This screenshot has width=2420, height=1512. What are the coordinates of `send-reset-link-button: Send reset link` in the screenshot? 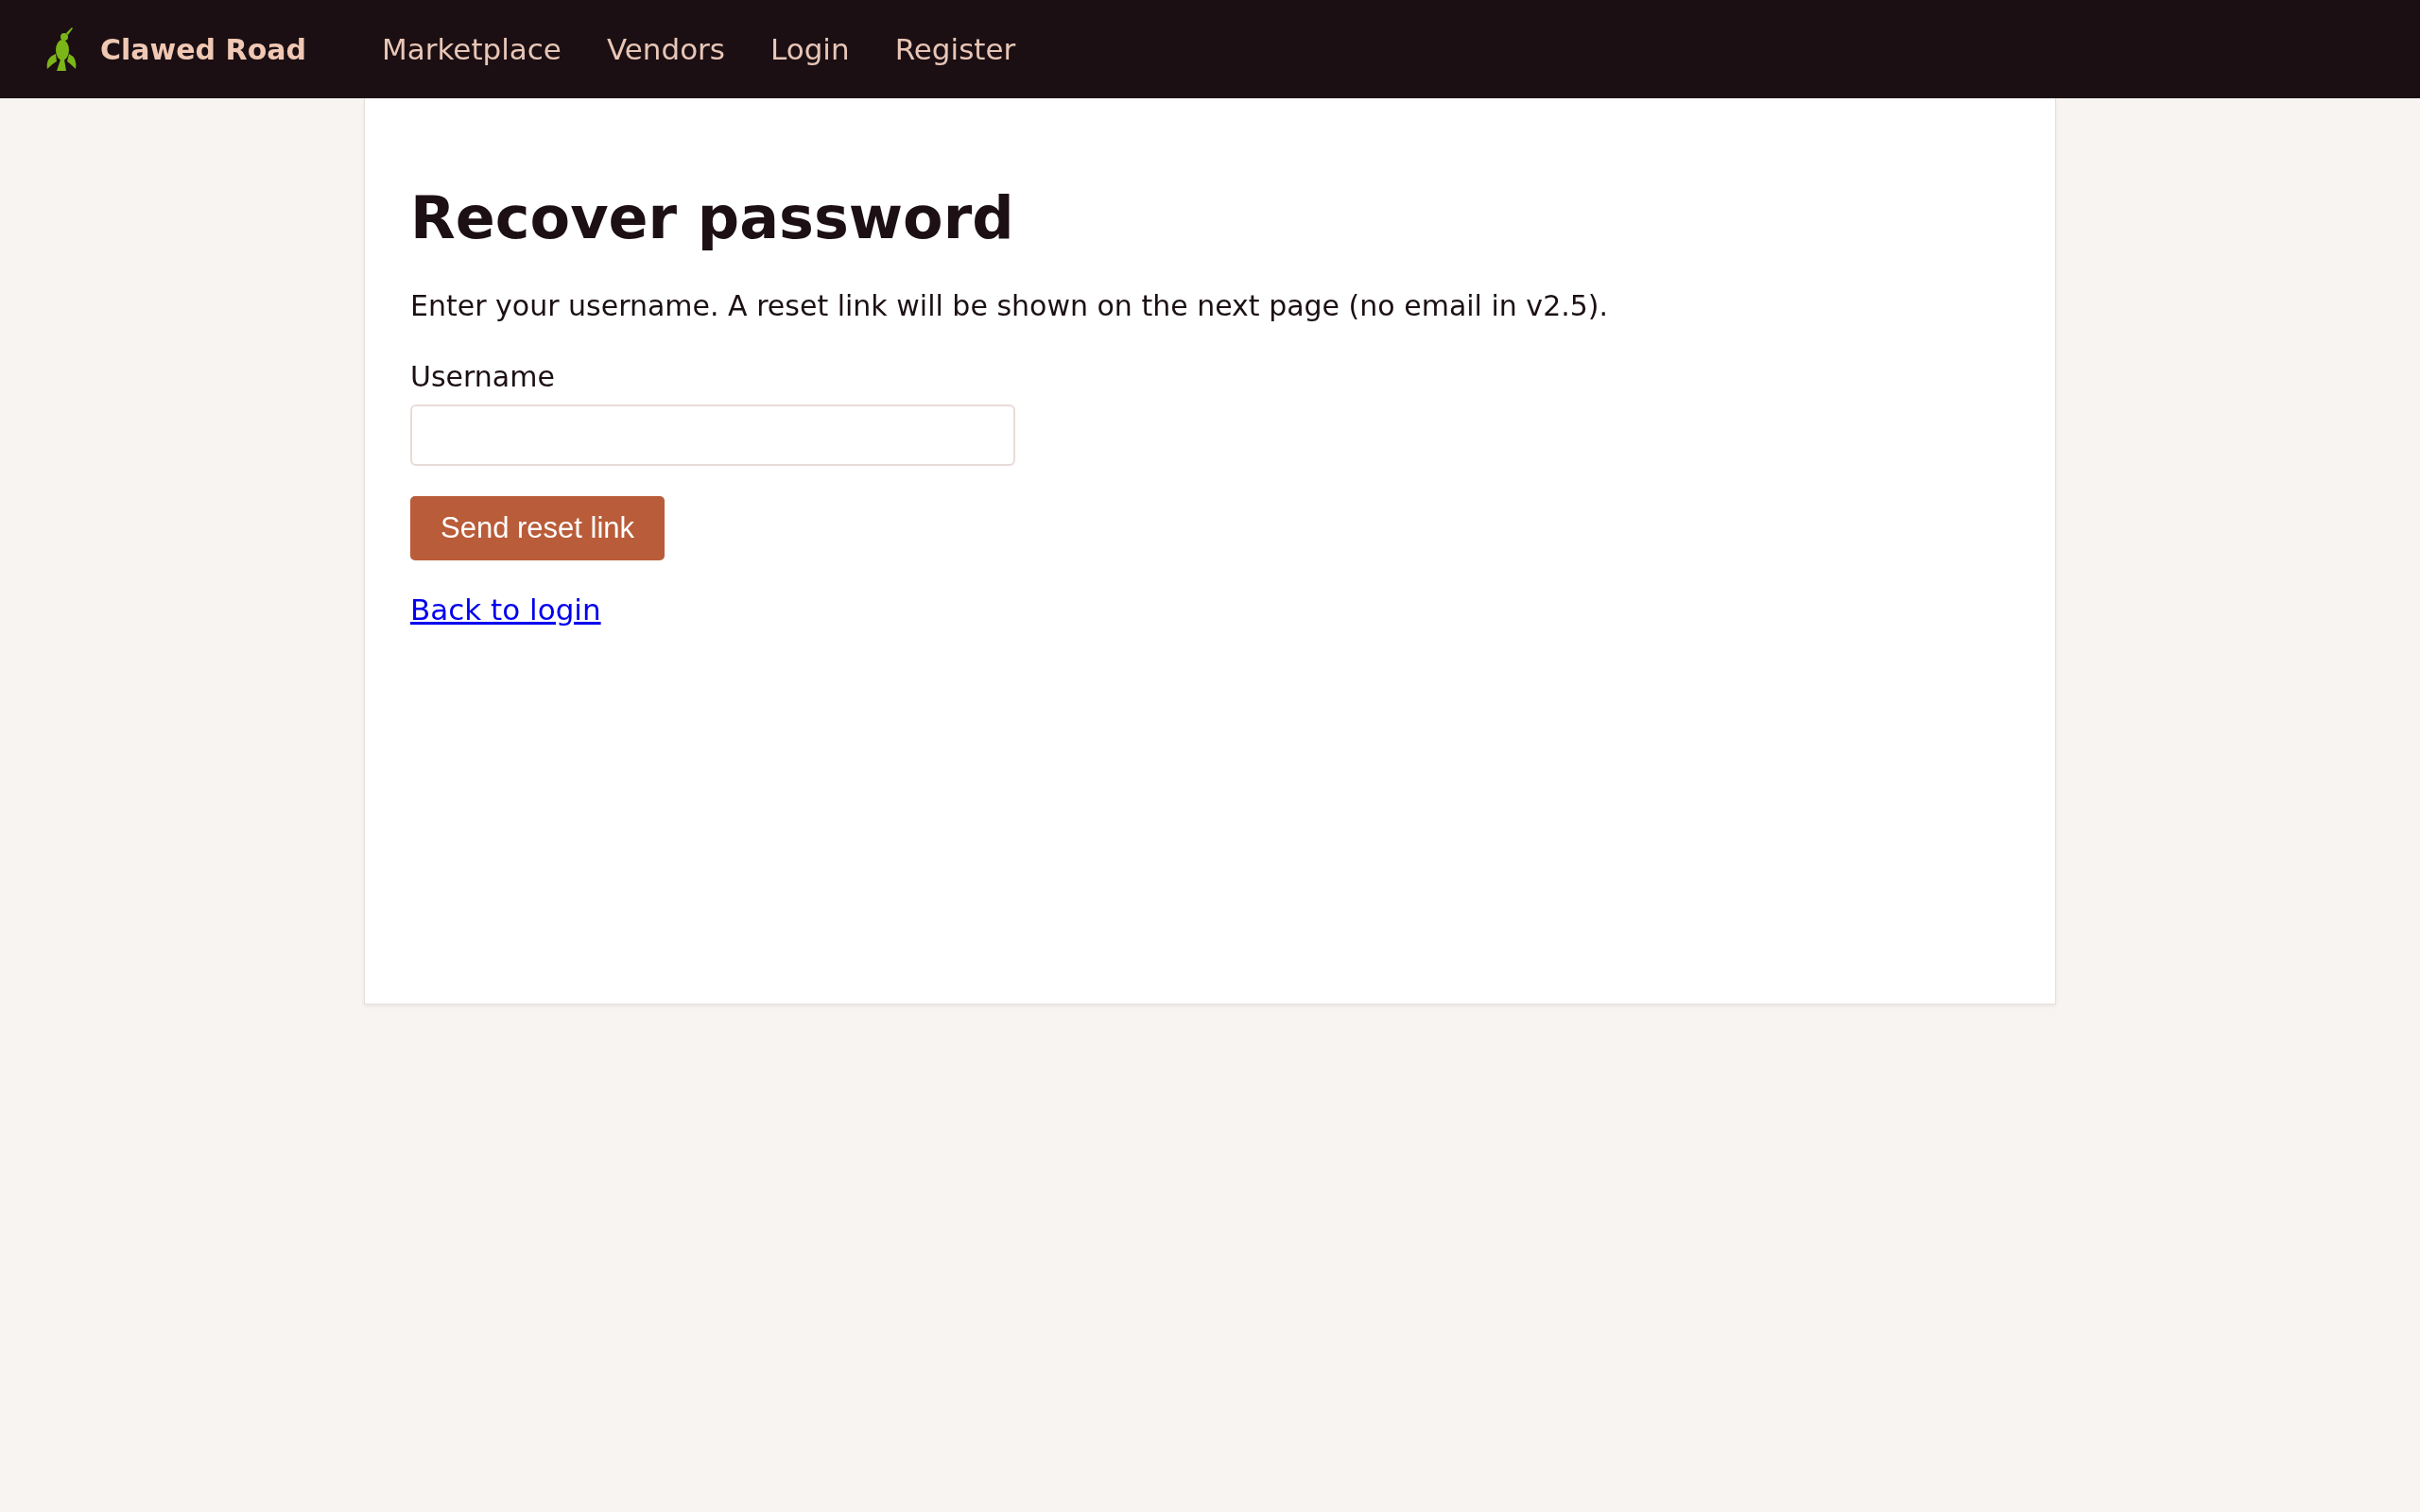 It's located at (538, 528).